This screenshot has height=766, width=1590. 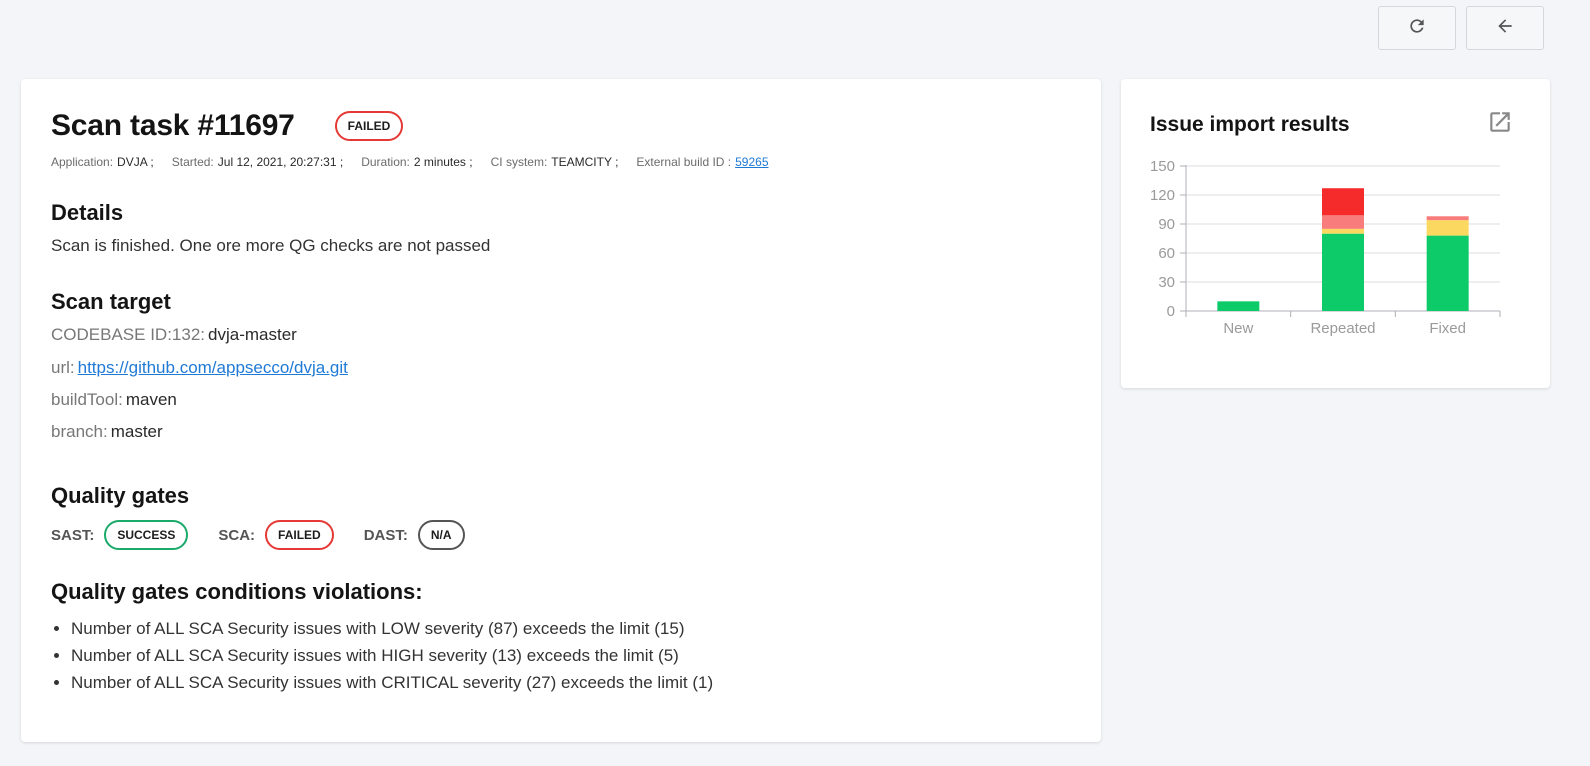 I want to click on meta-ci-system: CI system: TEAMCITY ;, so click(x=555, y=162).